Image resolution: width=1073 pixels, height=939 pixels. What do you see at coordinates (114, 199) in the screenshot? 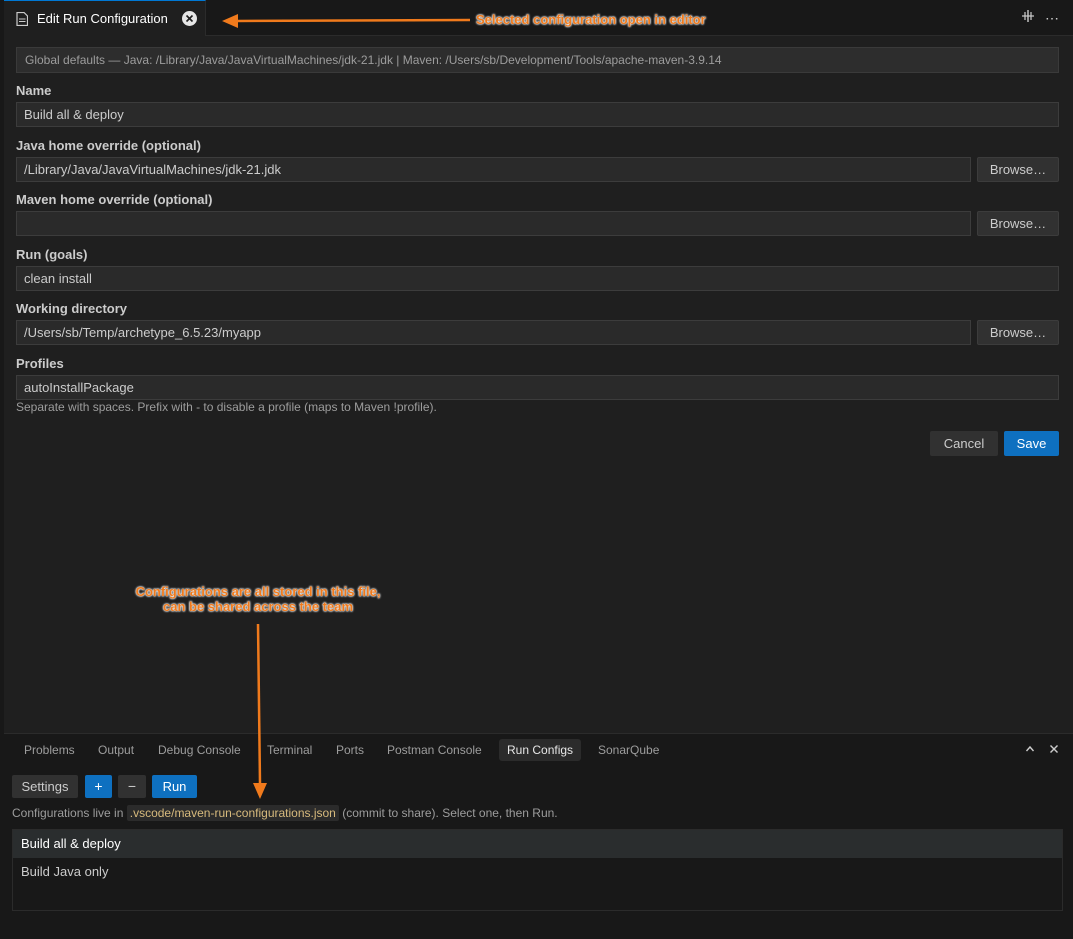
I see `maven-home-label: Maven home override (optional)` at bounding box center [114, 199].